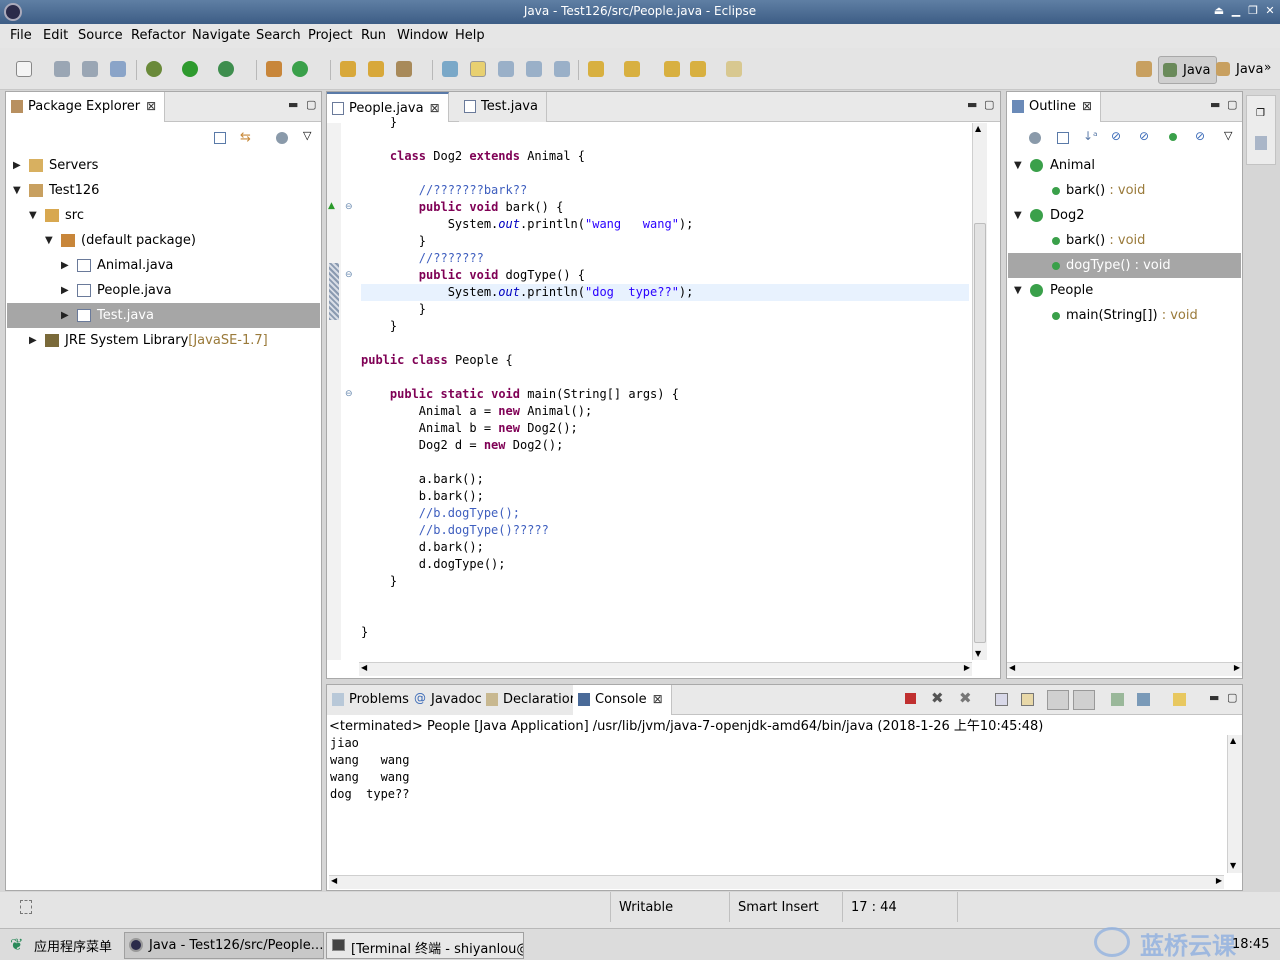 The height and width of the screenshot is (960, 1280). What do you see at coordinates (672, 69) in the screenshot?
I see `last-edit-location-icon` at bounding box center [672, 69].